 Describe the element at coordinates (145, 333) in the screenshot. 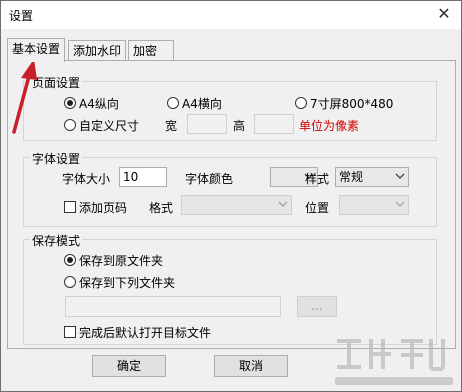

I see `open-after-label: 完成后默认打开目标文件` at that location.